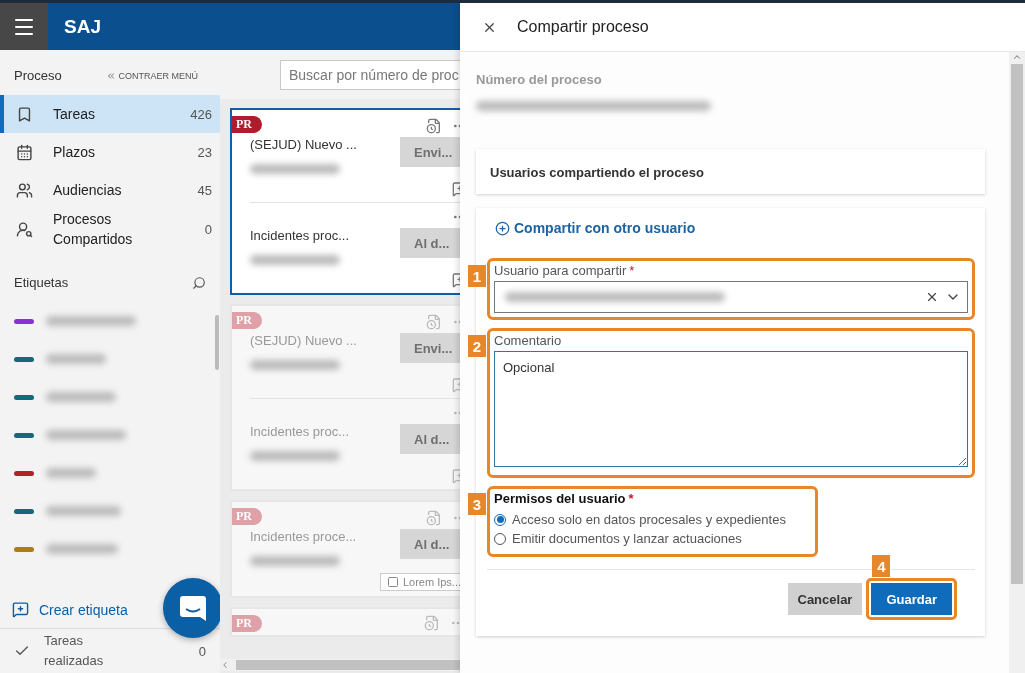 The image size is (1025, 673). Describe the element at coordinates (1017, 57) in the screenshot. I see `scroll-up-icon` at that location.